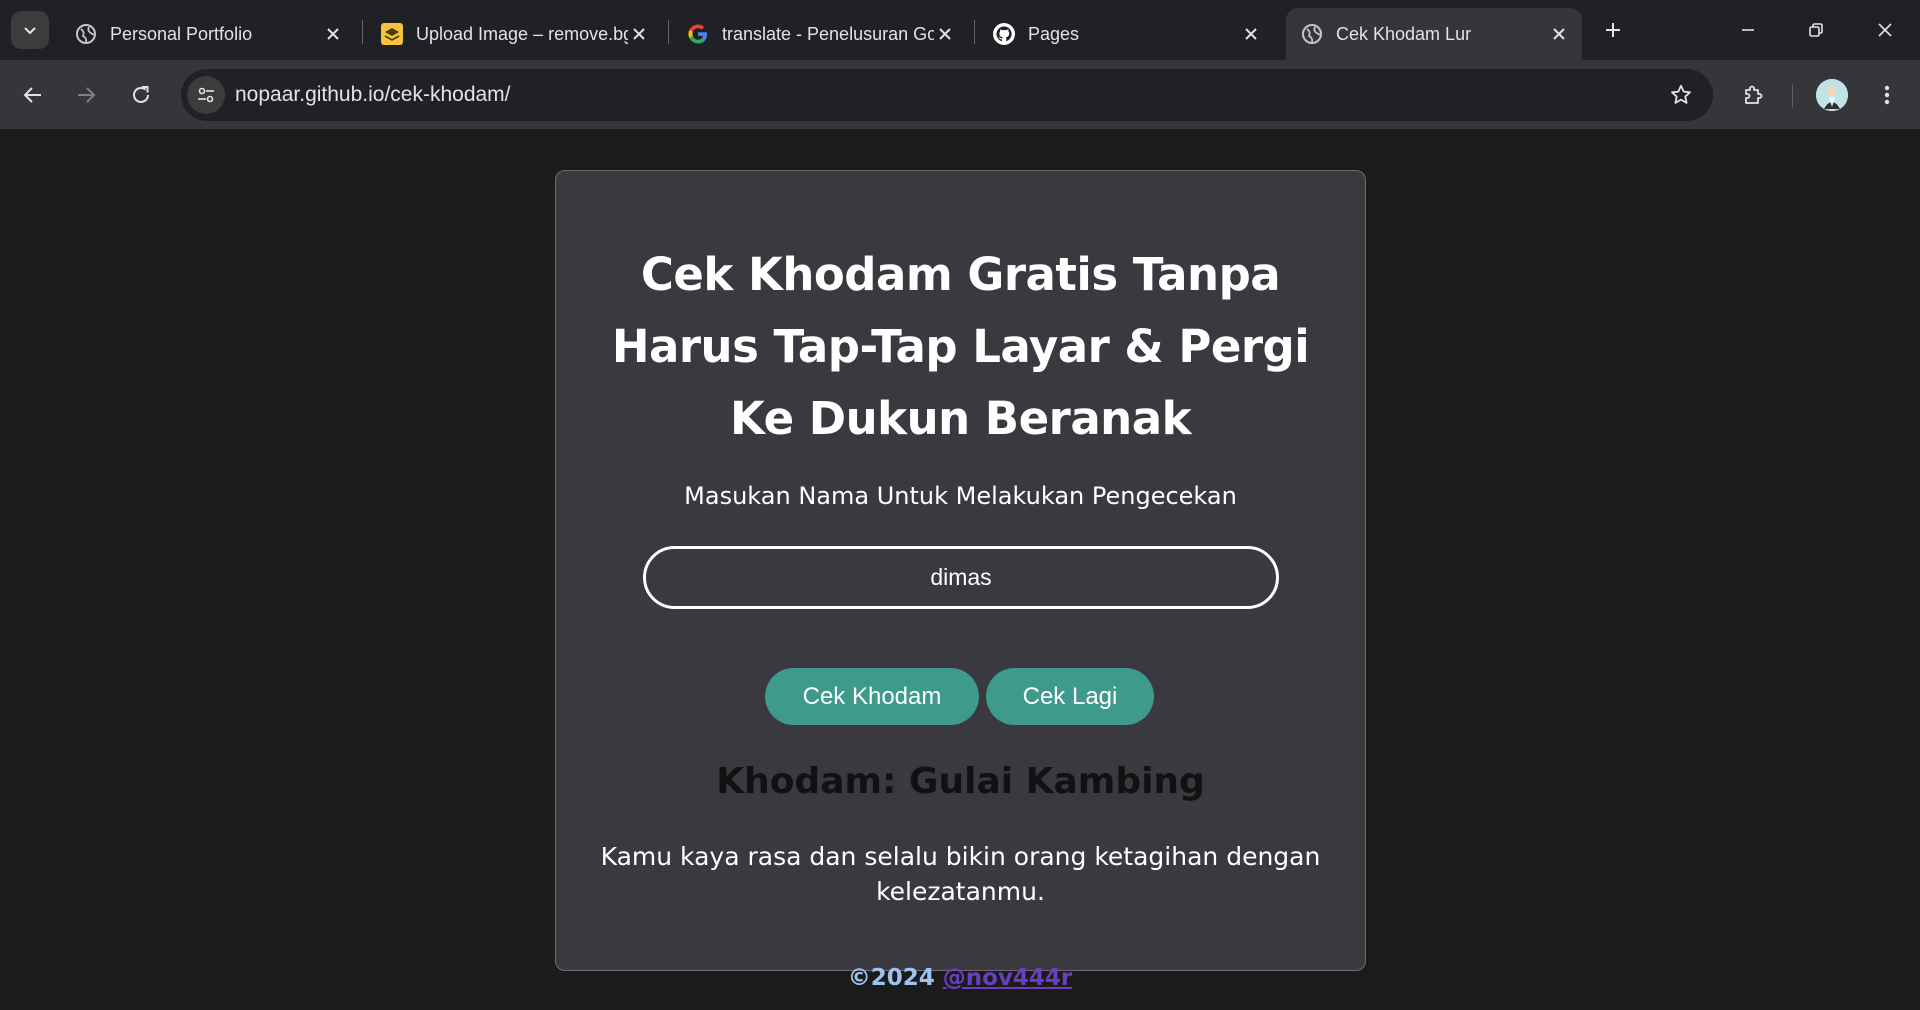 This screenshot has width=1920, height=1010. I want to click on tab-title: Pages, so click(1054, 33).